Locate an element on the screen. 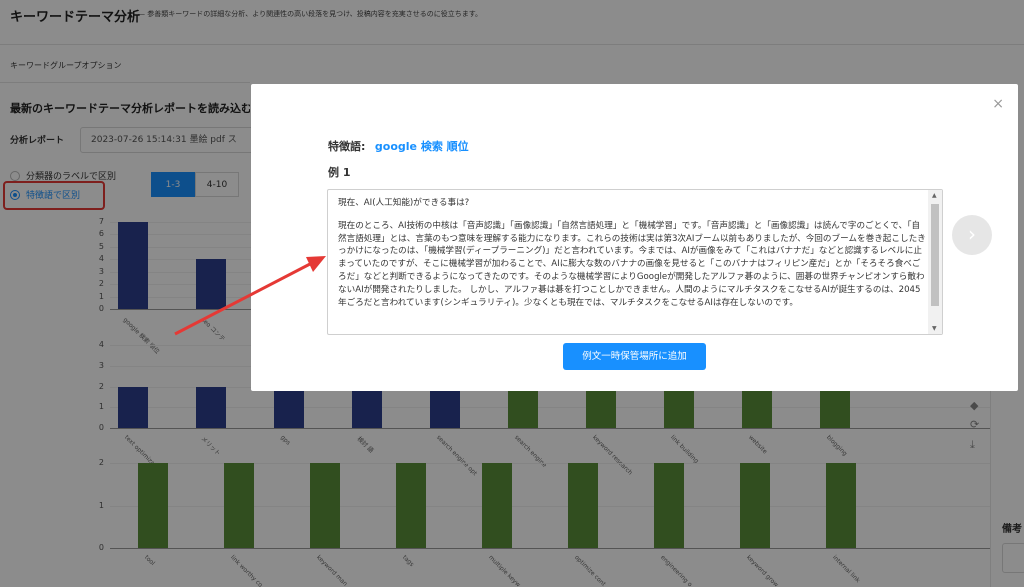 The height and width of the screenshot is (587, 1024). chevron-right-icon: › is located at coordinates (972, 234).